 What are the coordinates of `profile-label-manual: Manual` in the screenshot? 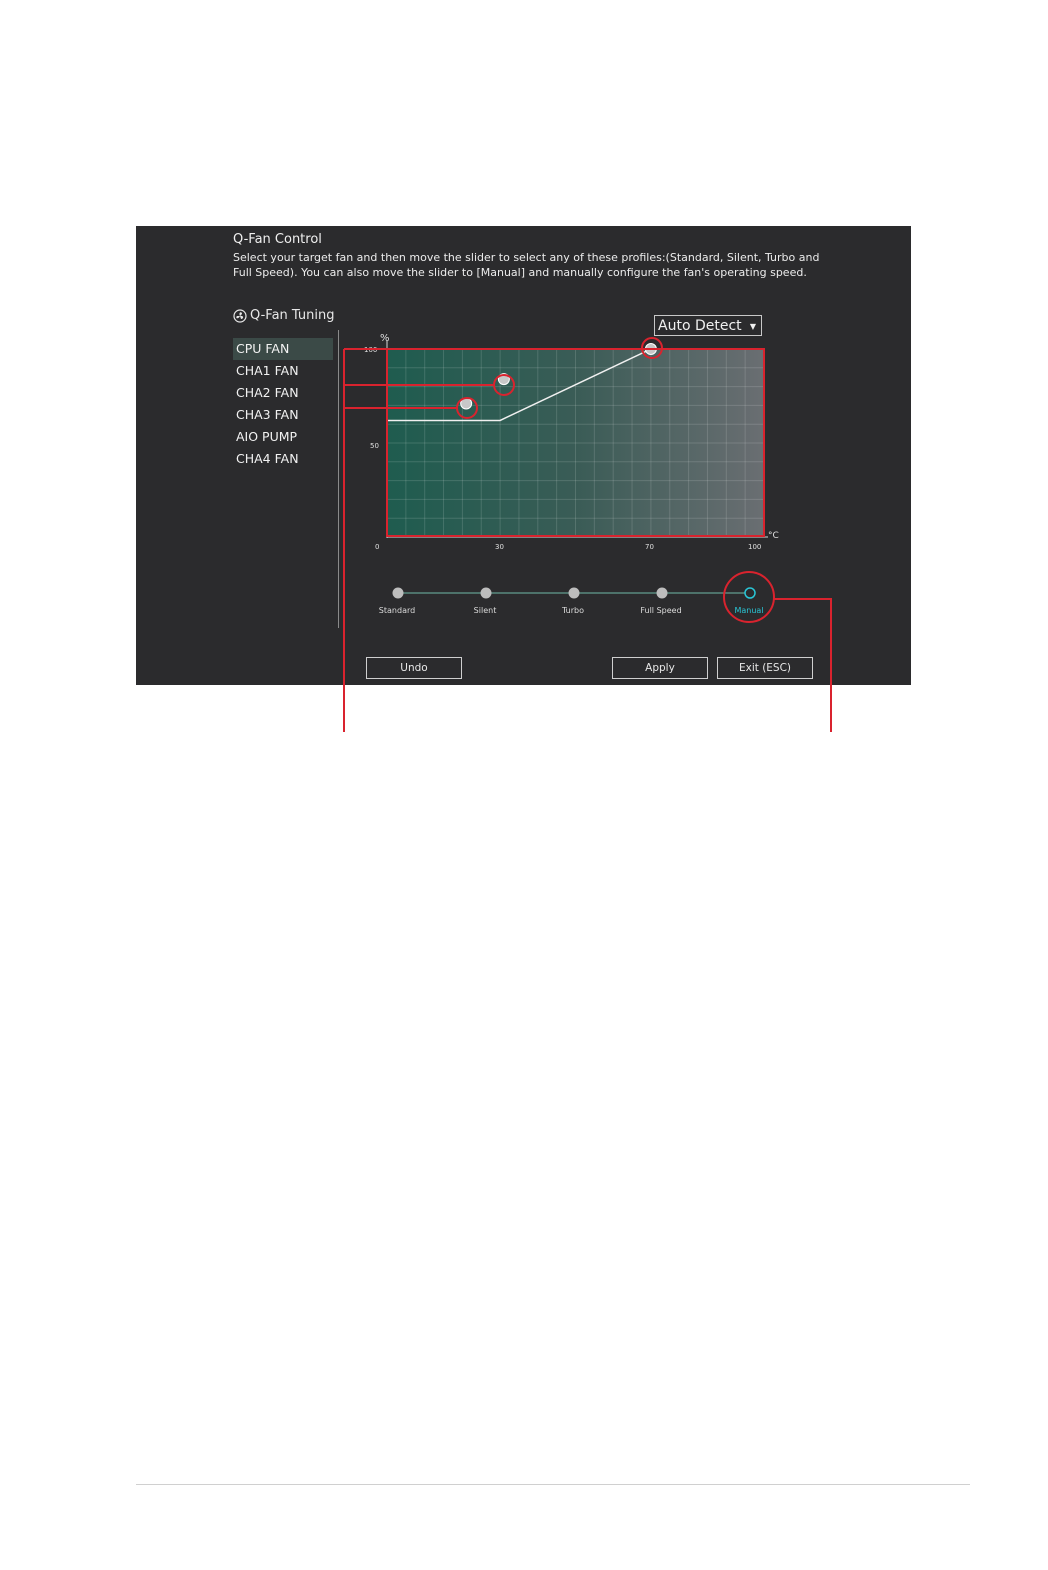 It's located at (749, 610).